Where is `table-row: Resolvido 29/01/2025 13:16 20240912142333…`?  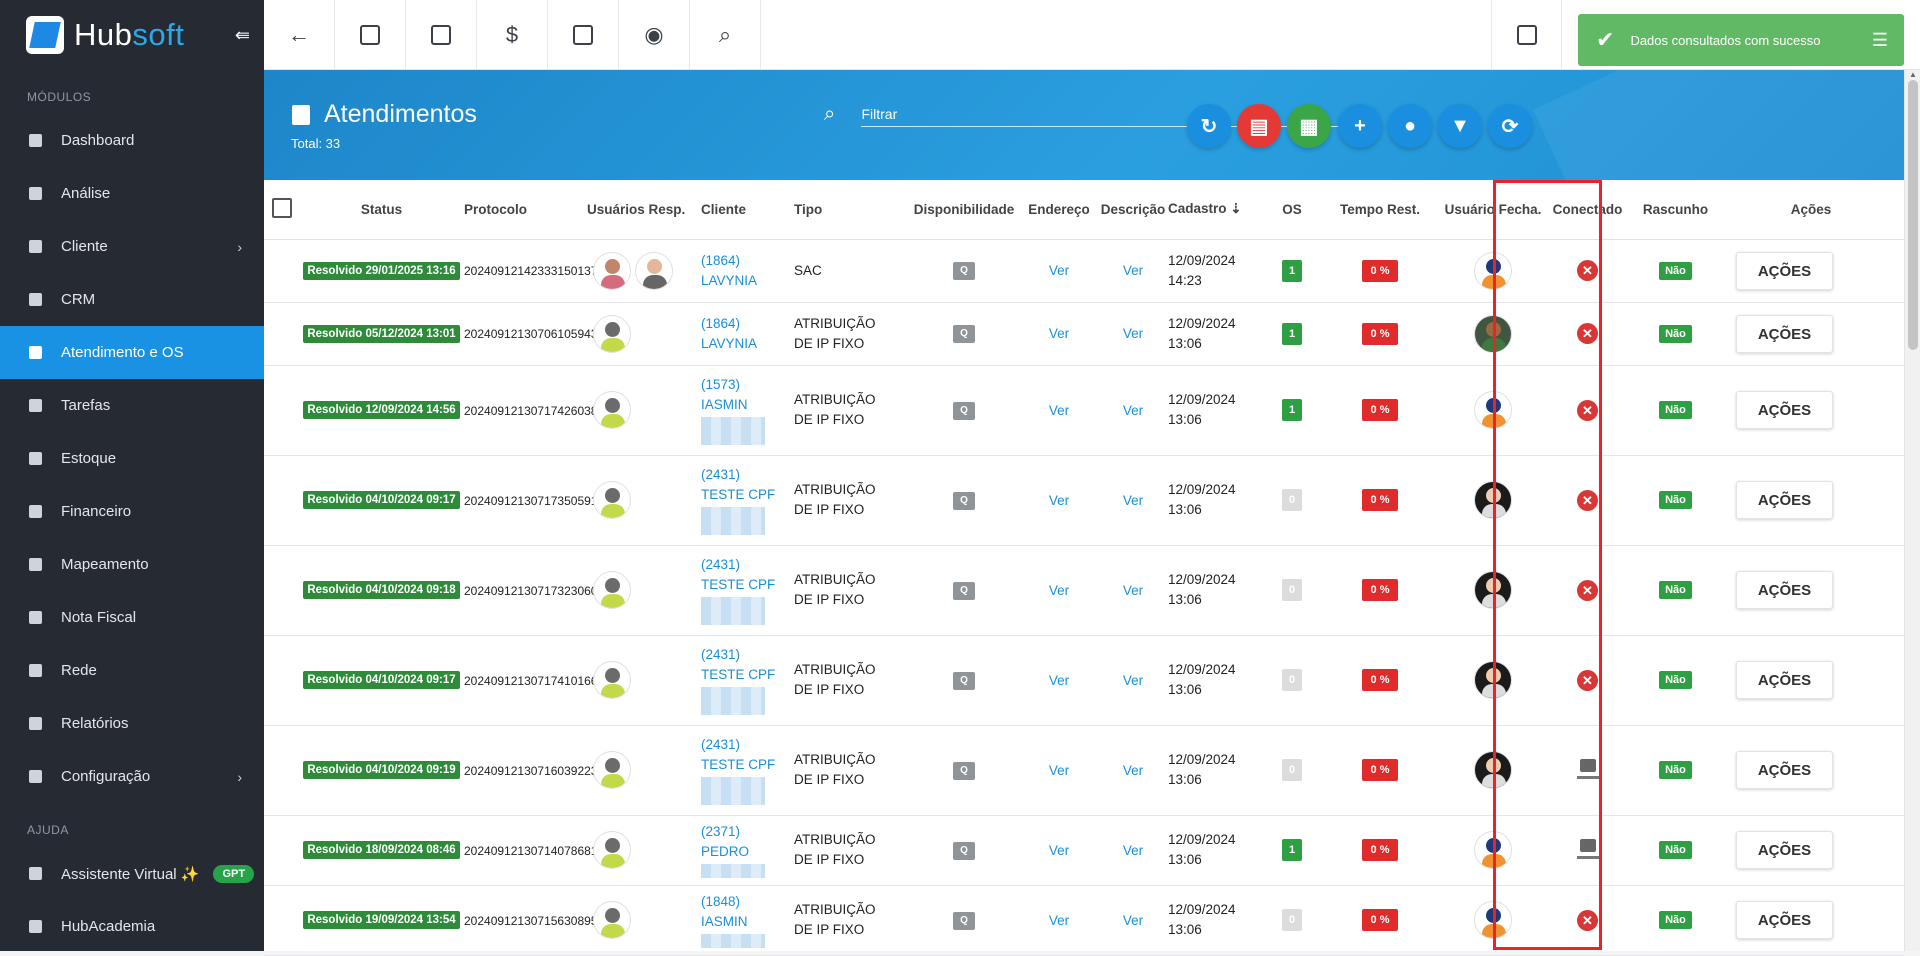
table-row: Resolvido 29/01/2025 13:16 20240912142333… is located at coordinates (1084, 271).